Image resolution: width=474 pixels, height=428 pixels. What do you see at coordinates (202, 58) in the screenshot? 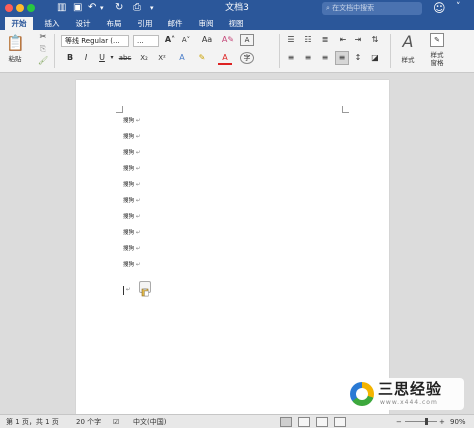
I see `highlight-color-icon: ✎` at bounding box center [202, 58].